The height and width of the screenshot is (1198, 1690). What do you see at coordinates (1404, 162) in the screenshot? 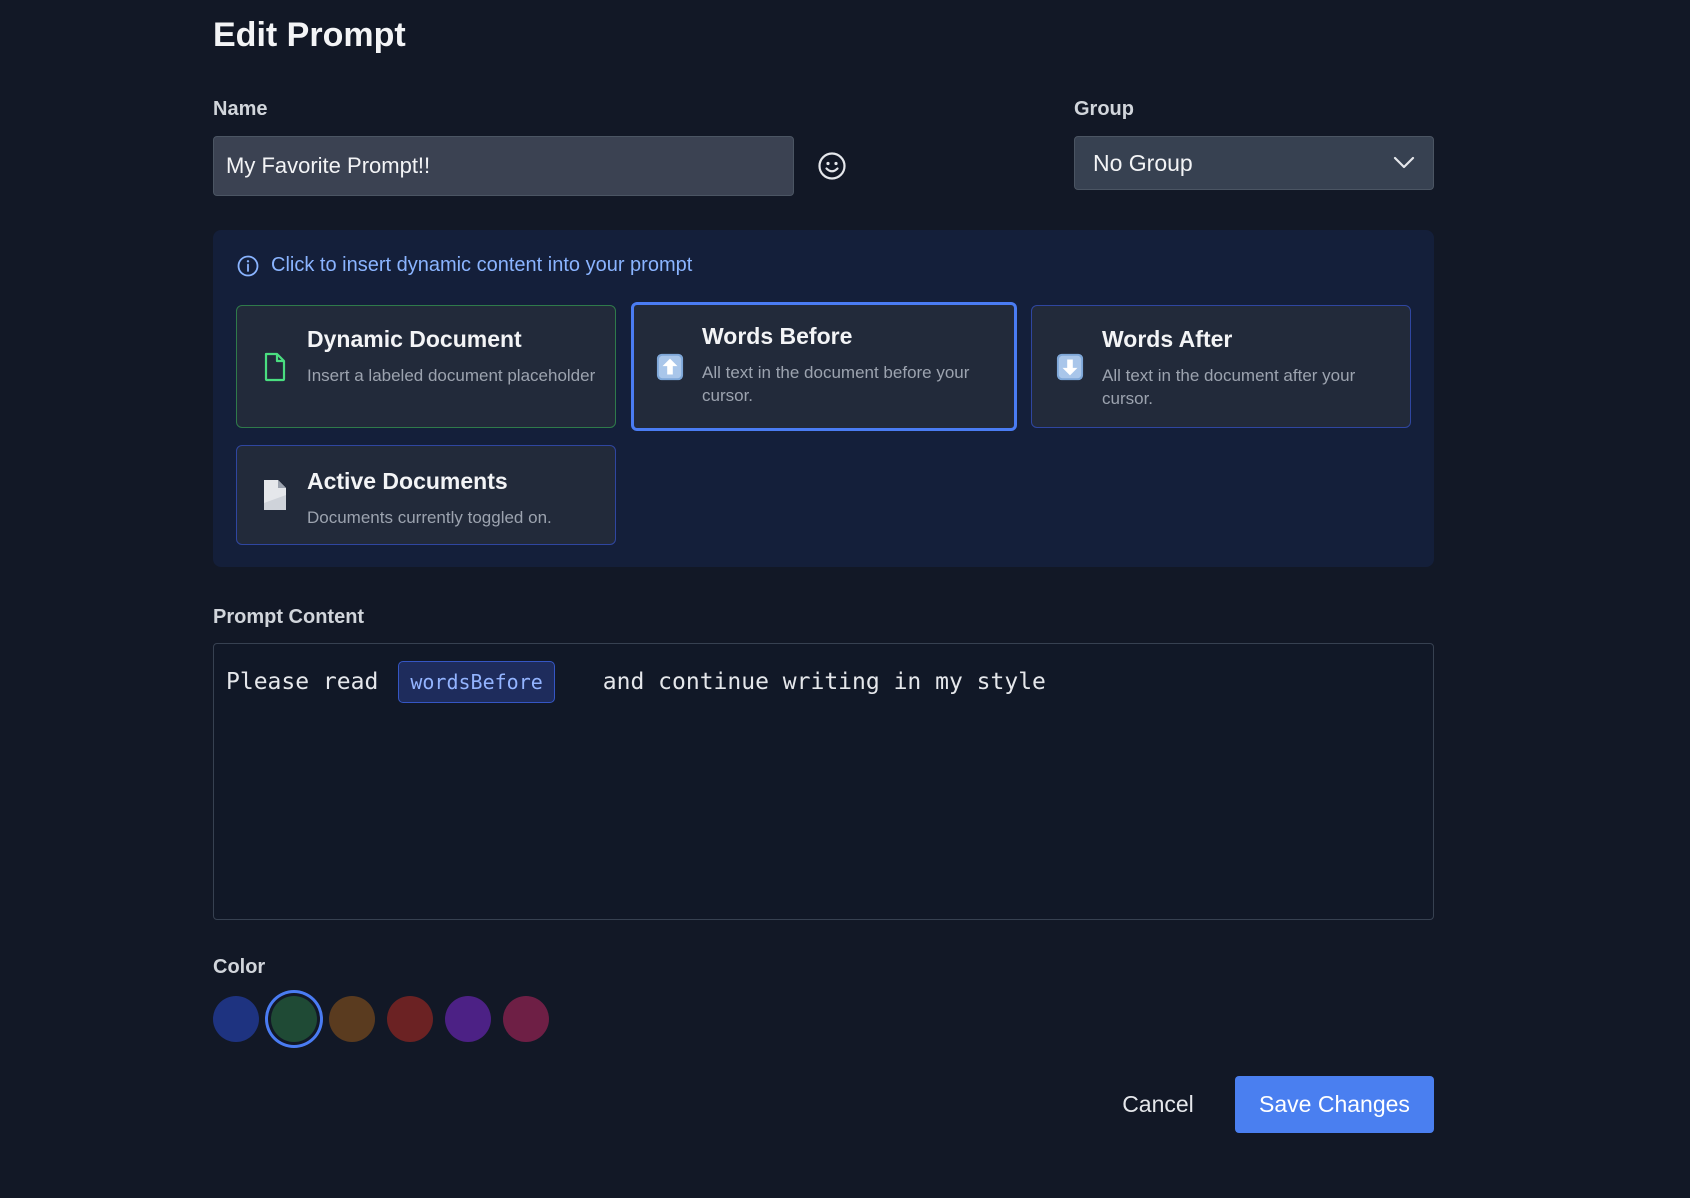
I see `chevron-down-icon` at bounding box center [1404, 162].